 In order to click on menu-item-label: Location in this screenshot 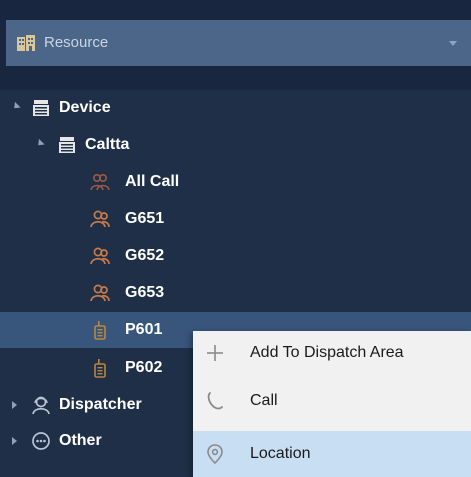, I will do `click(280, 453)`.